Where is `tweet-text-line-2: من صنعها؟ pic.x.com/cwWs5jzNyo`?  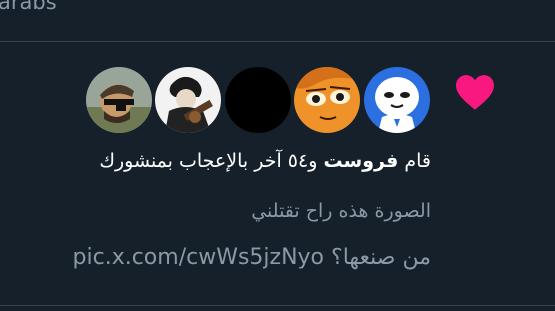 tweet-text-line-2: من صنعها؟ pic.x.com/cwWs5jzNyo is located at coordinates (252, 257).